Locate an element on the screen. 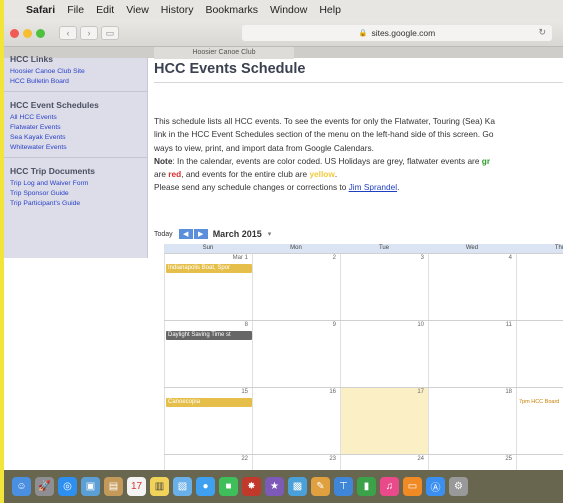 Image resolution: width=563 pixels, height=503 pixels. zoom-window-button is located at coordinates (40, 33).